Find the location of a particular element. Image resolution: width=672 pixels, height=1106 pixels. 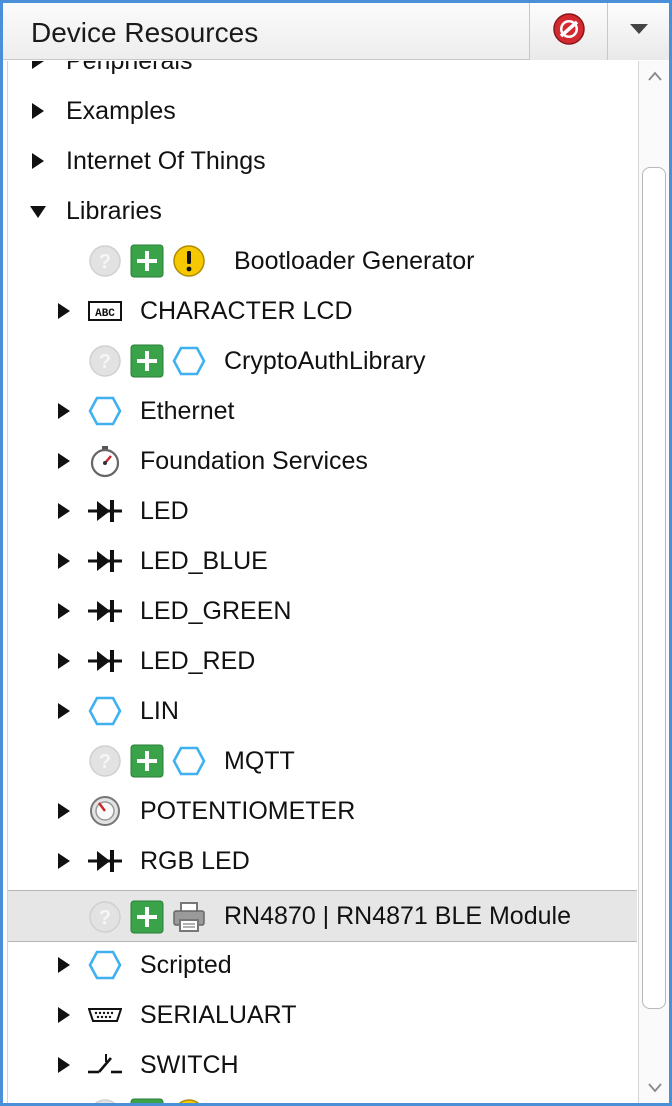

tree-row-label: Ethernet is located at coordinates (187, 411).